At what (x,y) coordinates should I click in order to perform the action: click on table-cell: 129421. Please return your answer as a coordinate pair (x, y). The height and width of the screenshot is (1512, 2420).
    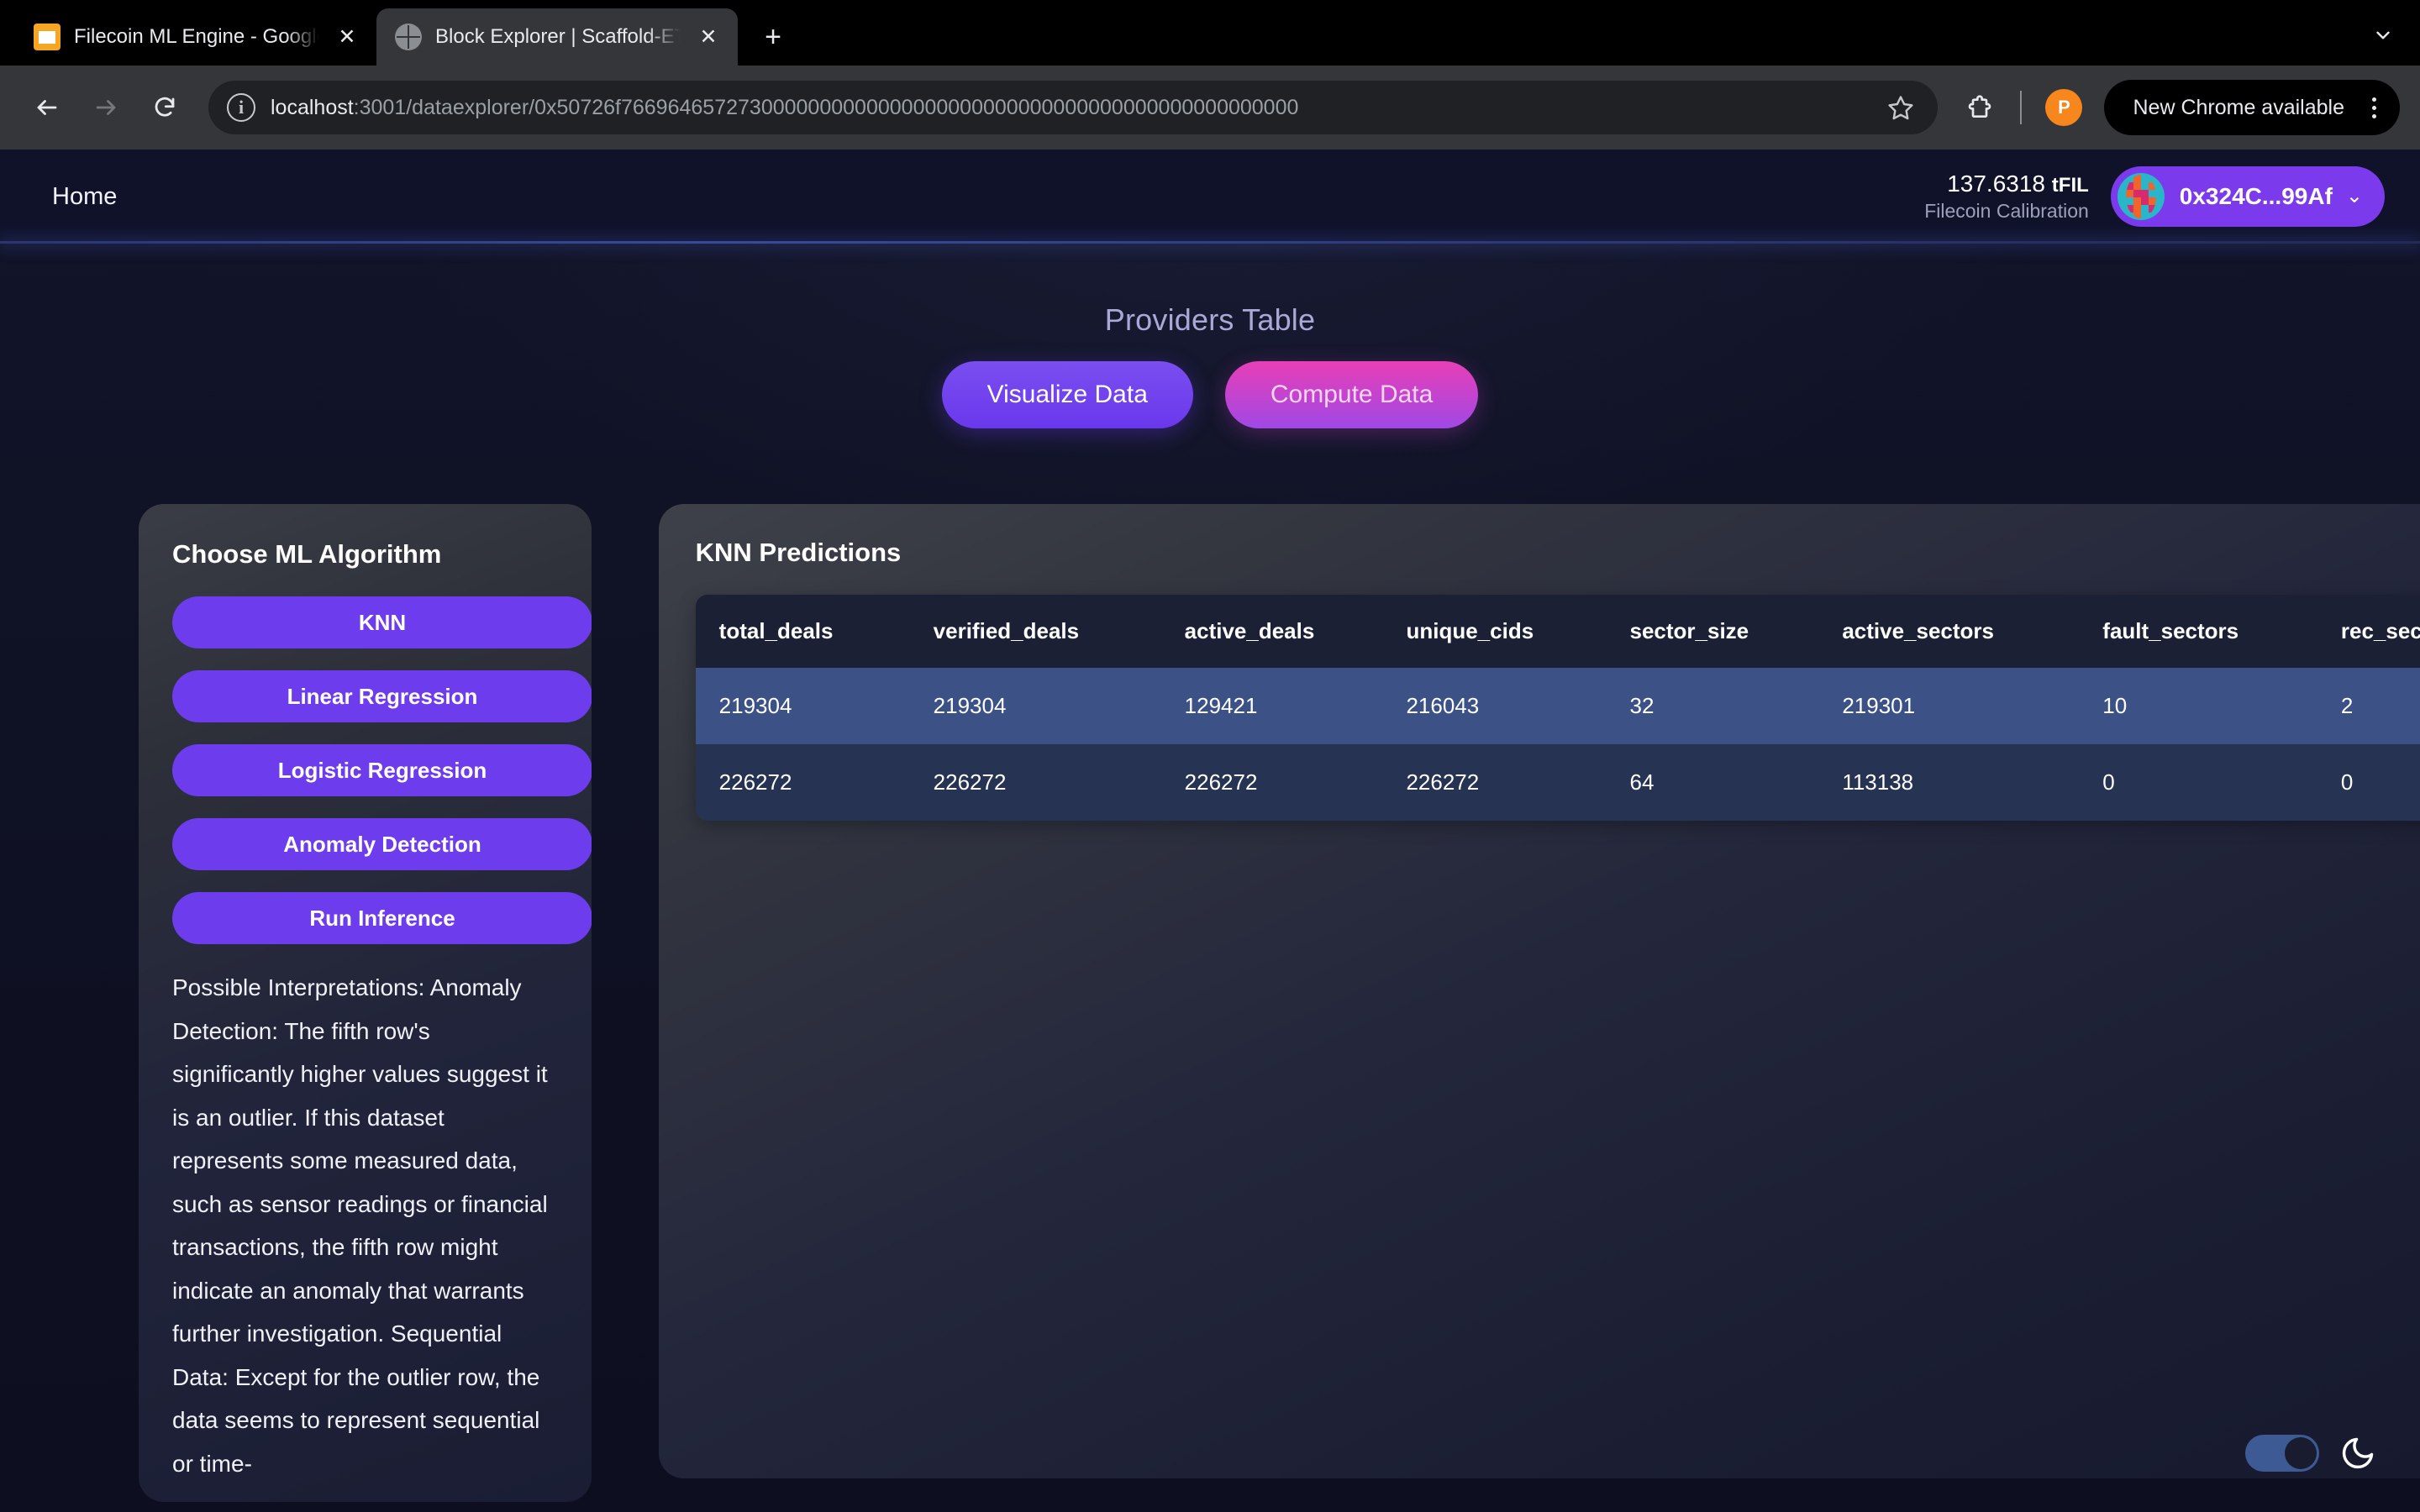
    Looking at the image, I should click on (1271, 706).